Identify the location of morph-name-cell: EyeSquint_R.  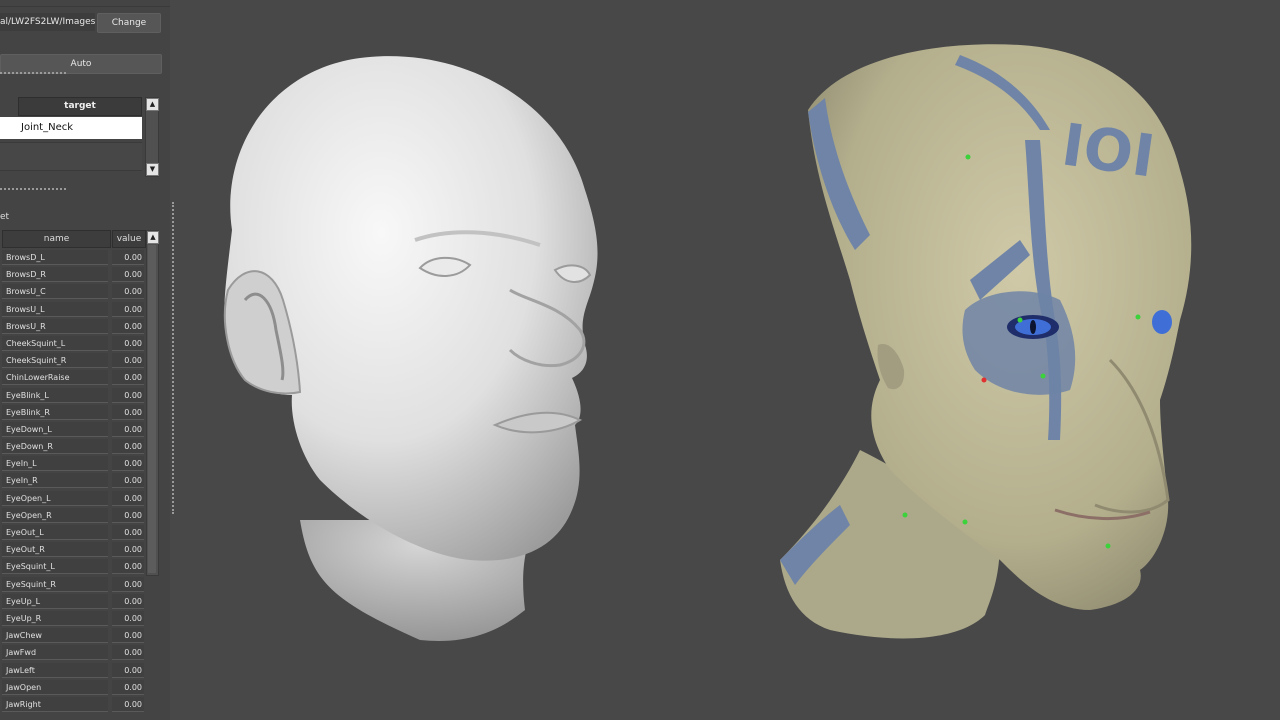
(55, 584).